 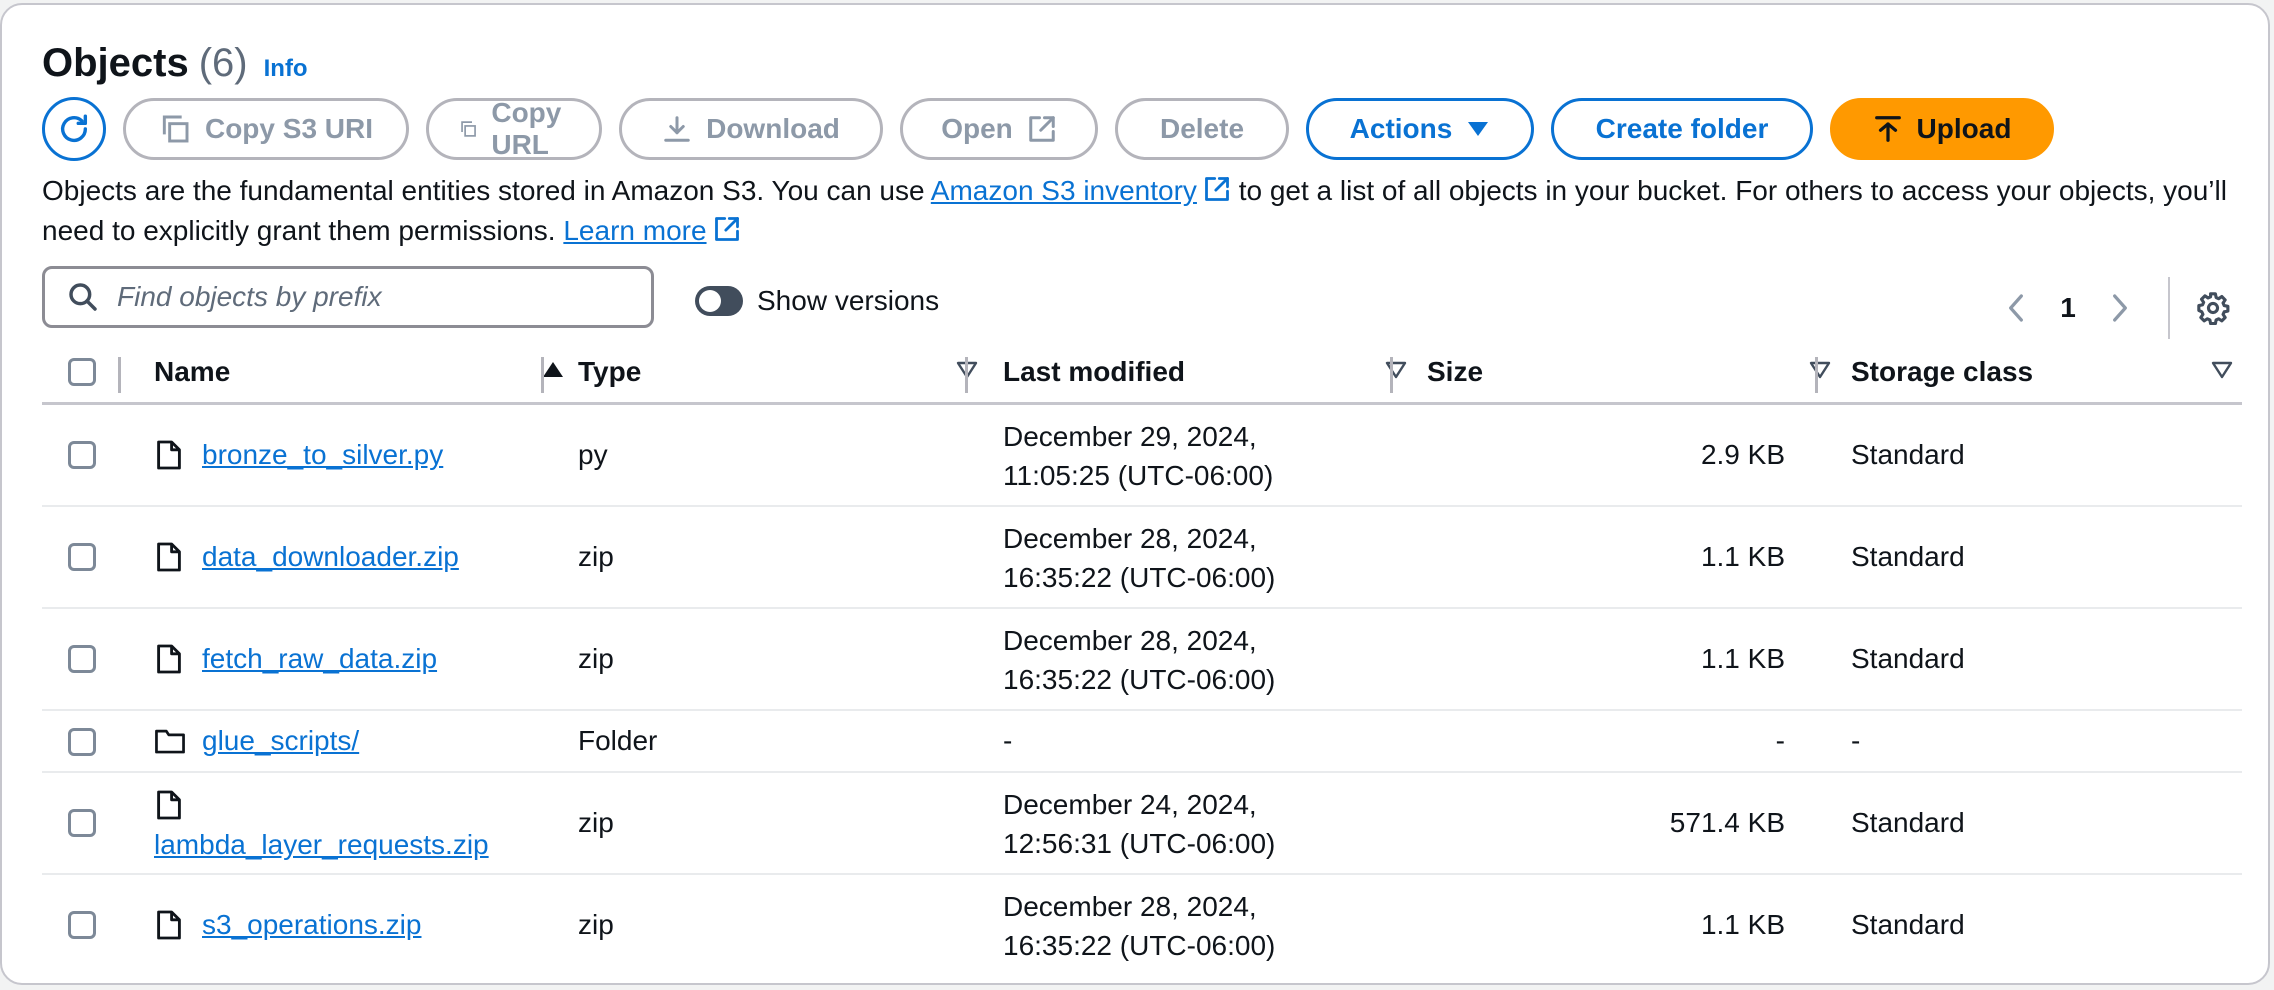 I want to click on toggle-knob, so click(x=710, y=301).